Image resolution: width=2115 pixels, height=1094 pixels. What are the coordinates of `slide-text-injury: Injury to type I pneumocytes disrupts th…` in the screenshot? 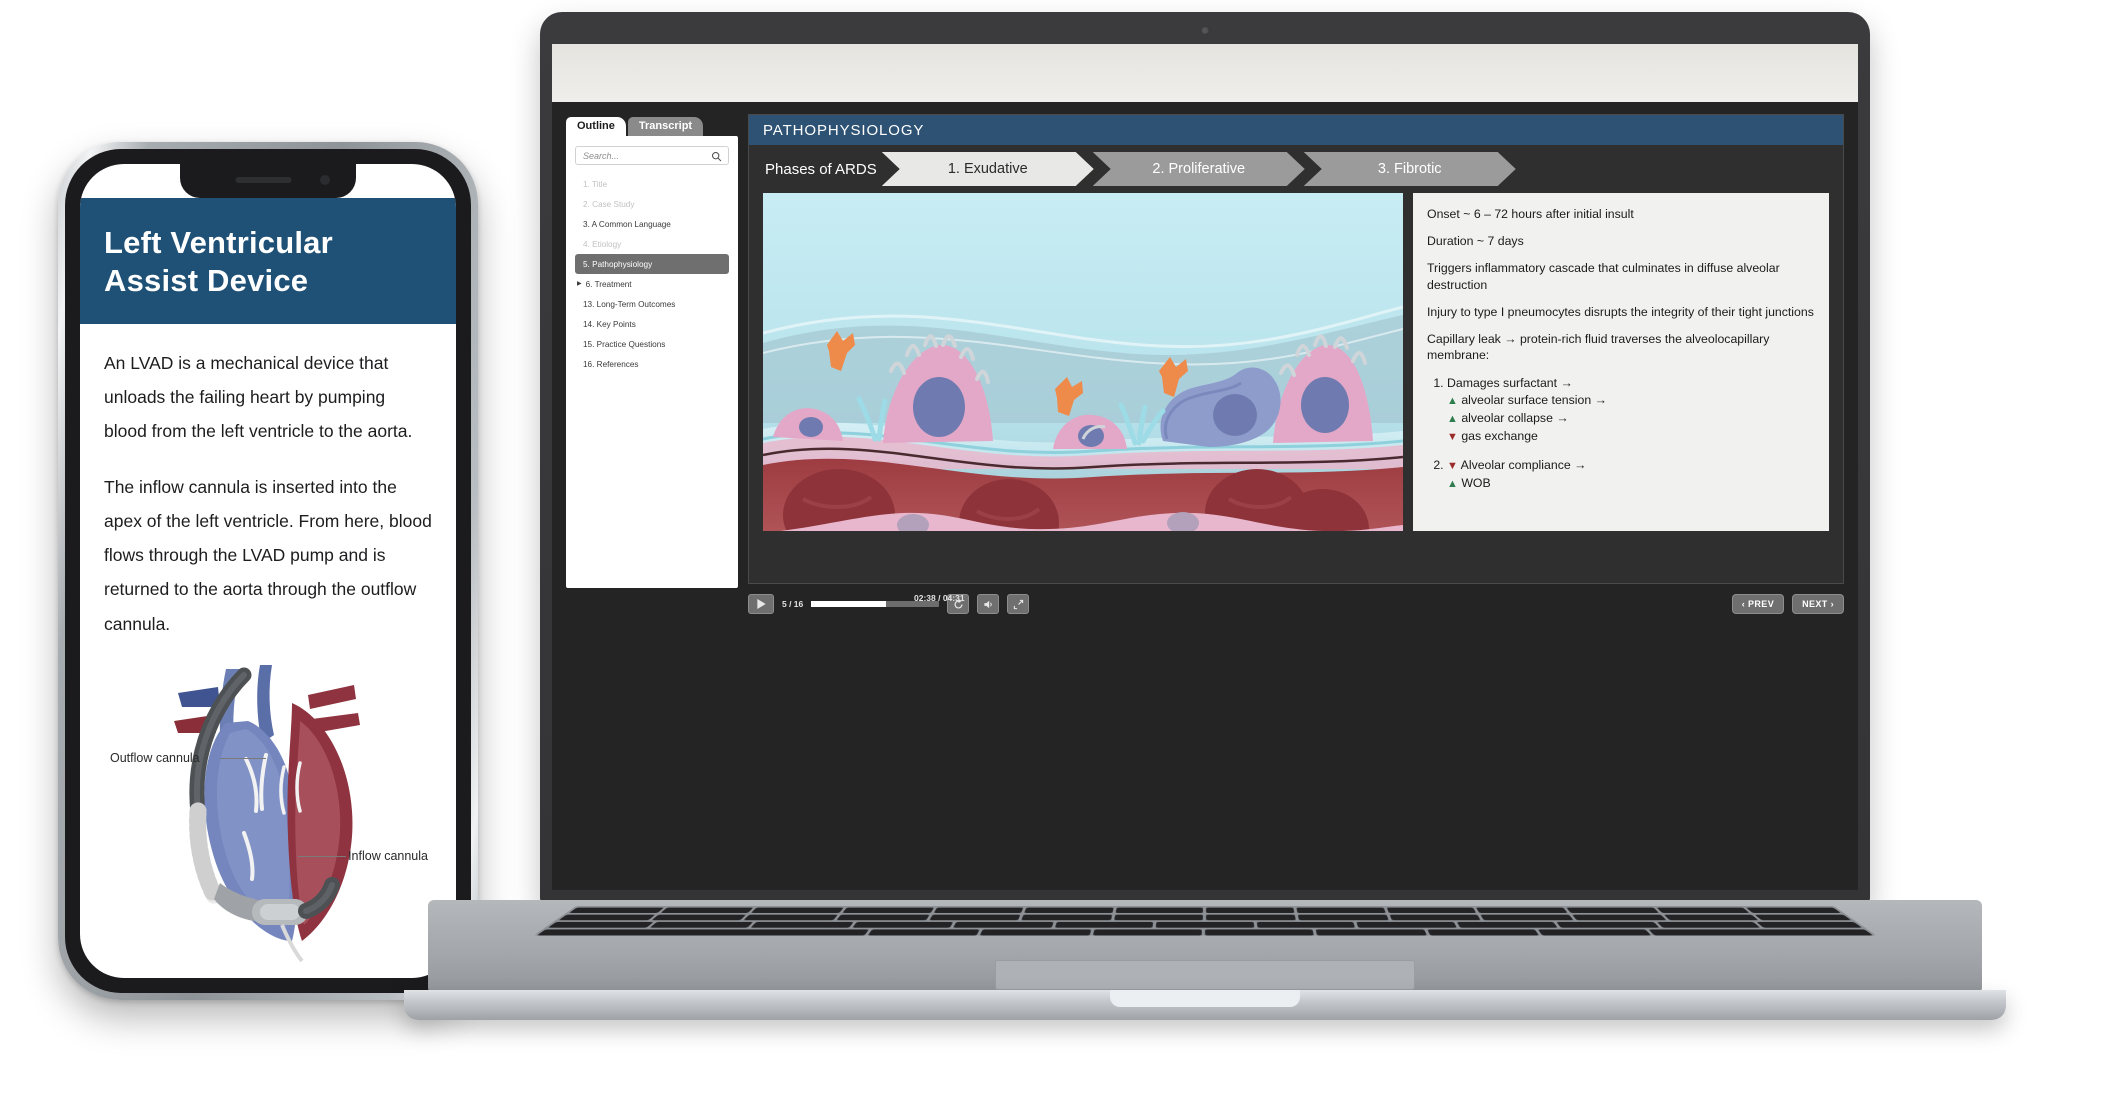 It's located at (1620, 311).